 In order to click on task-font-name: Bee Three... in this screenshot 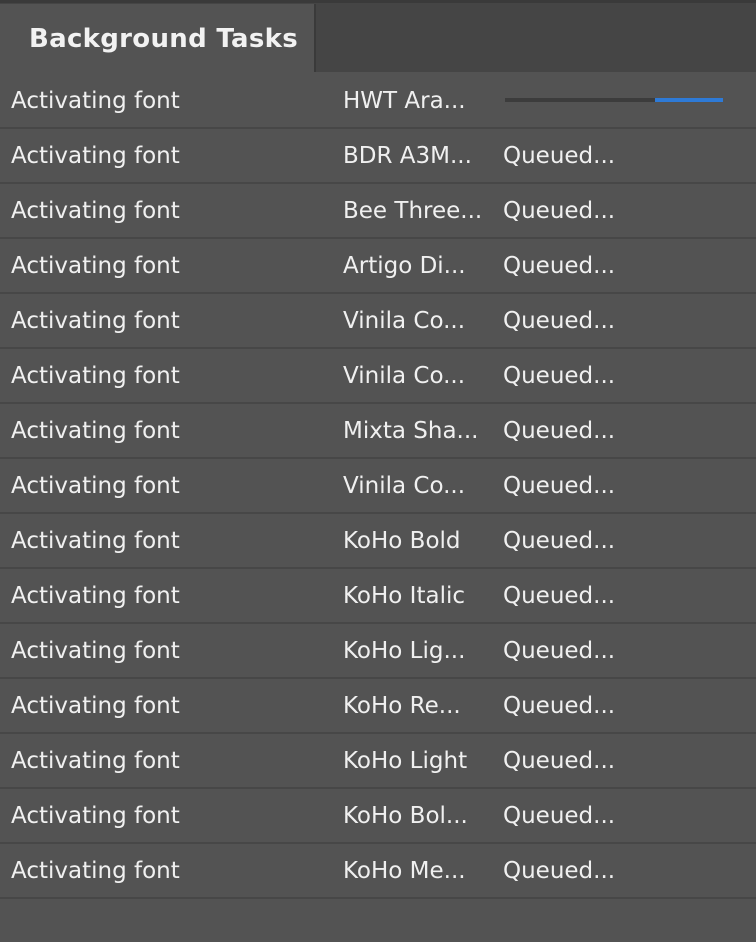, I will do `click(413, 211)`.